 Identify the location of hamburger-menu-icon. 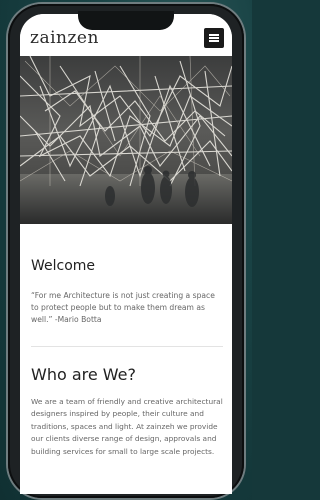
(214, 38).